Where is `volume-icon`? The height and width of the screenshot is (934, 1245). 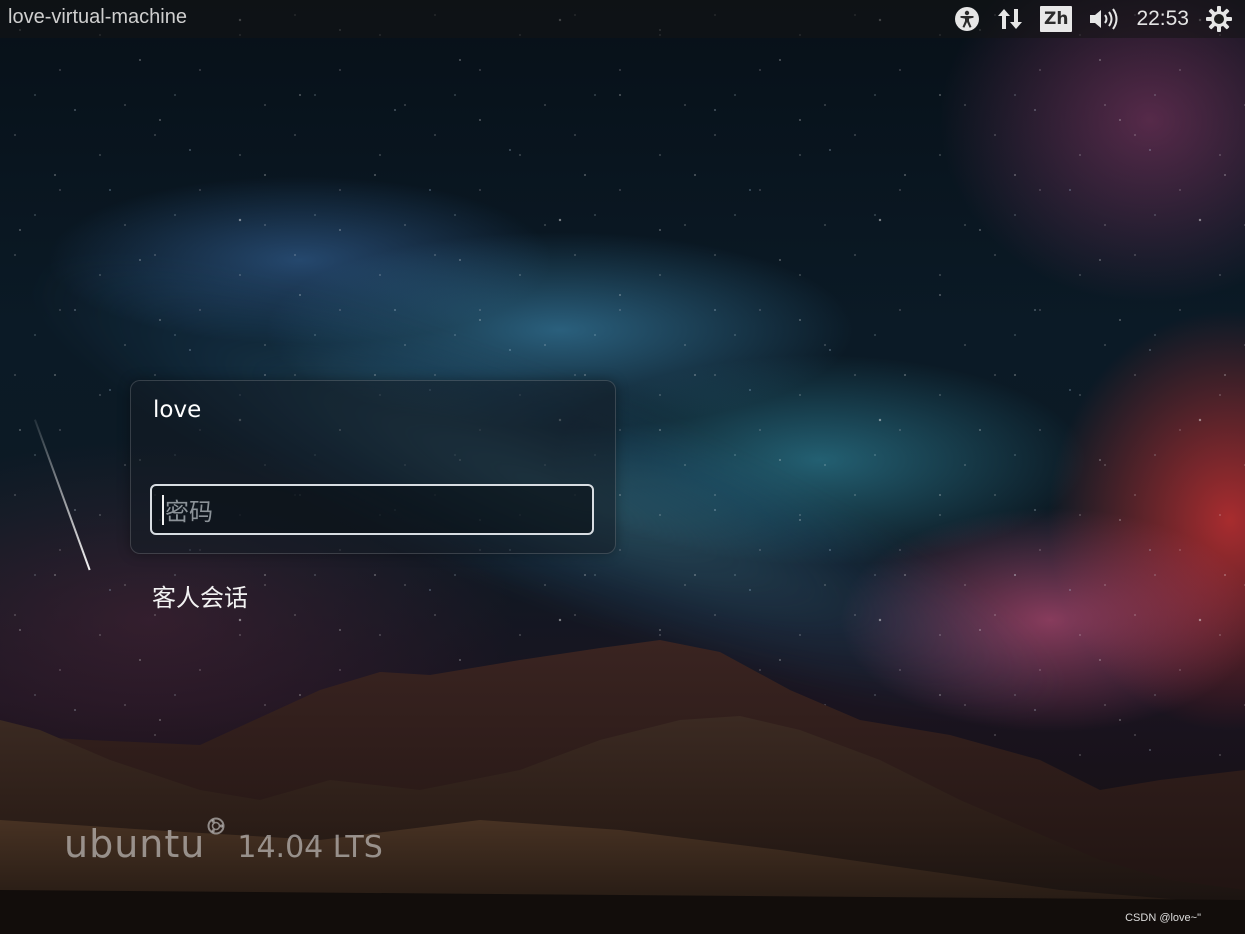
volume-icon is located at coordinates (1104, 19).